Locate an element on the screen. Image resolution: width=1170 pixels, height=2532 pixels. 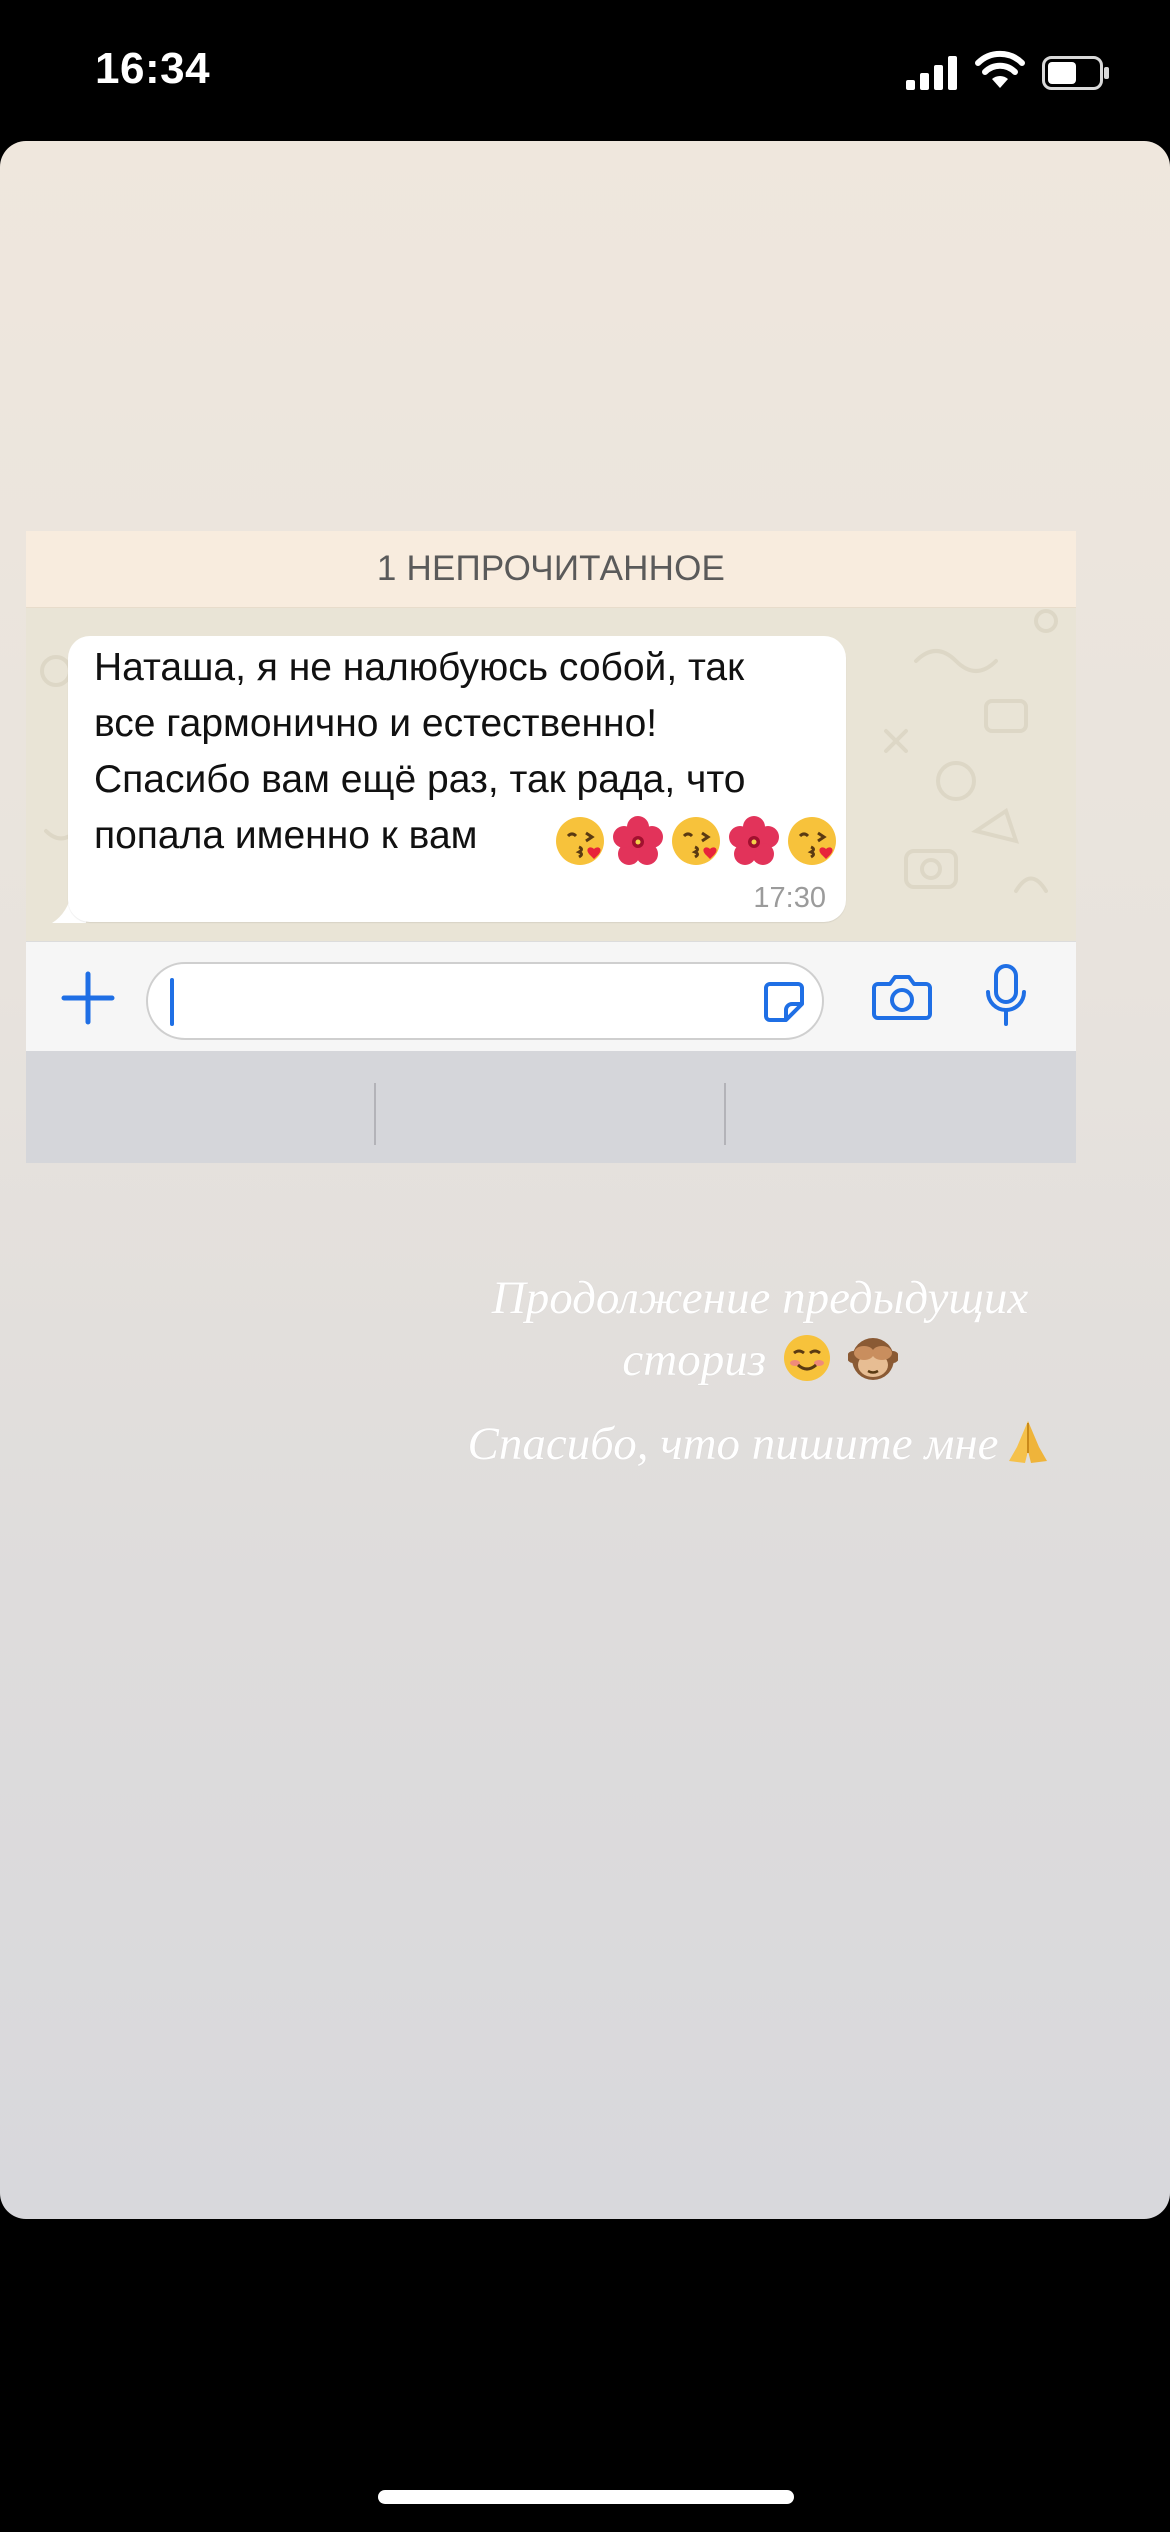
battery-icon is located at coordinates (1075, 73).